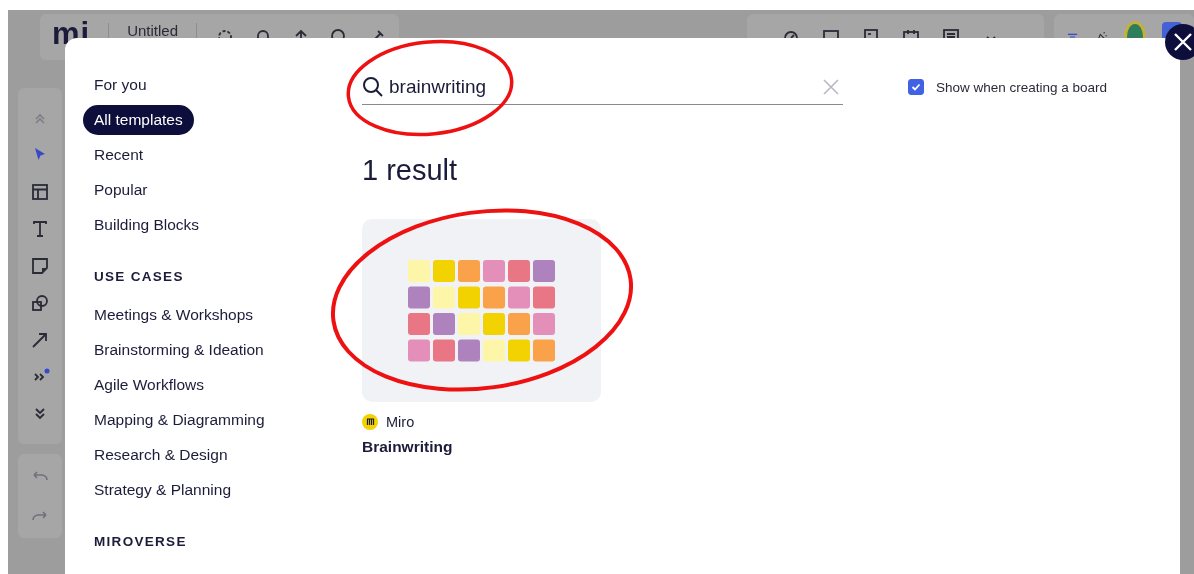 This screenshot has height=574, width=1194. Describe the element at coordinates (481, 310) in the screenshot. I see `template-thumbnail` at that location.